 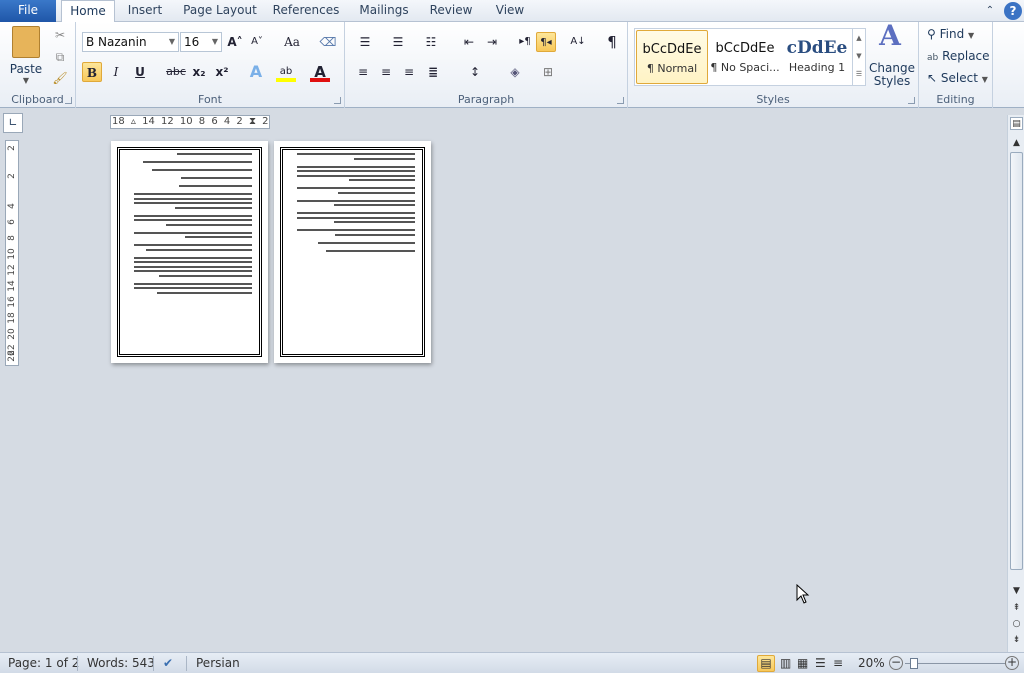 What do you see at coordinates (896, 663) in the screenshot?
I see `zoom-out-icon: −` at bounding box center [896, 663].